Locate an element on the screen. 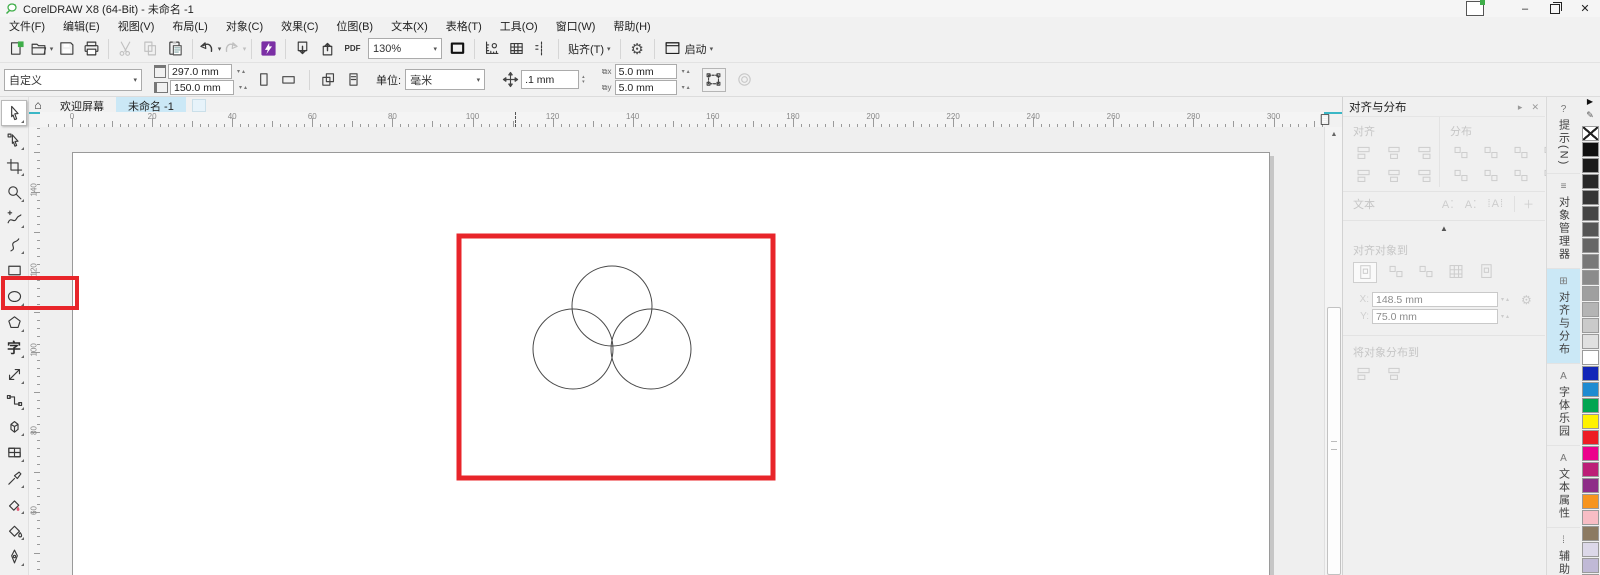 The image size is (1600, 575). pick-tool is located at coordinates (14, 113).